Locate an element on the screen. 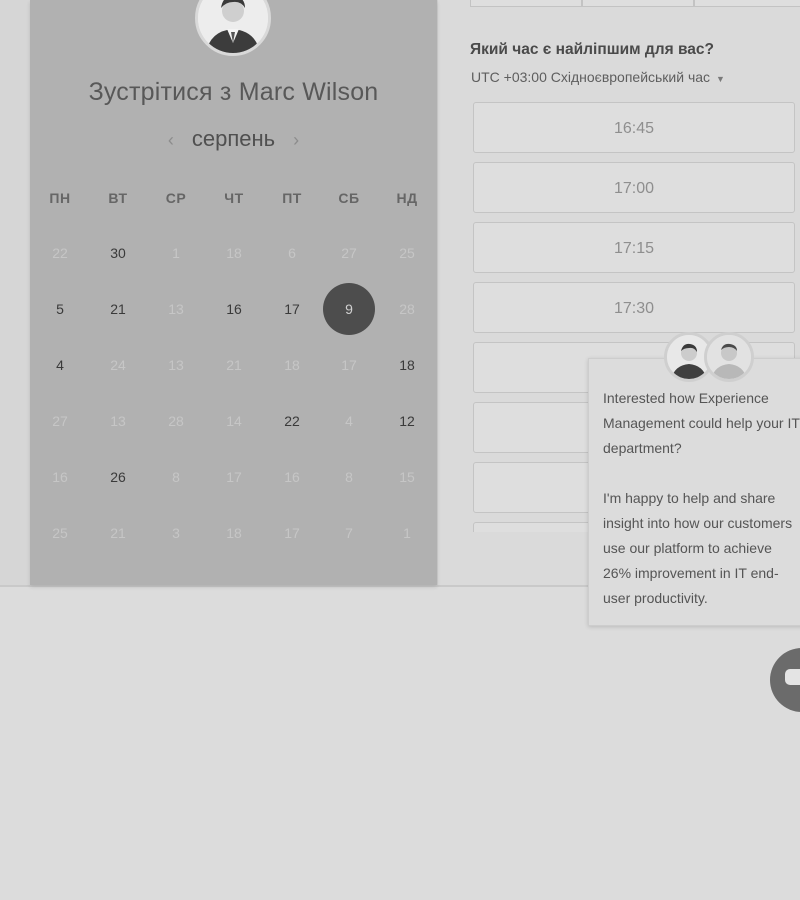  calendar-day: 14 is located at coordinates (234, 421).